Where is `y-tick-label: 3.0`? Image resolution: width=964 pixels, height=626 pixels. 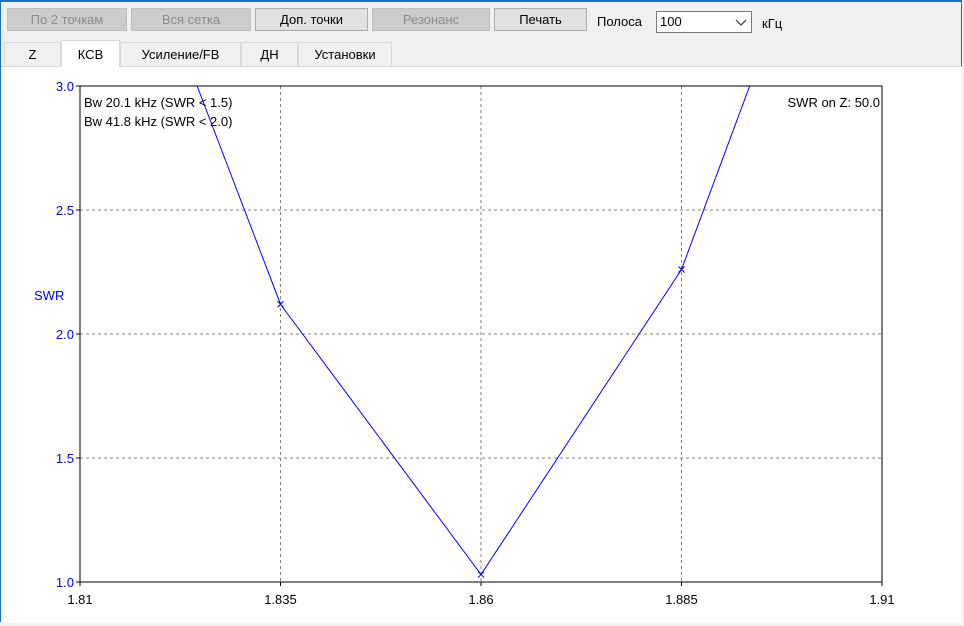
y-tick-label: 3.0 is located at coordinates (65, 86).